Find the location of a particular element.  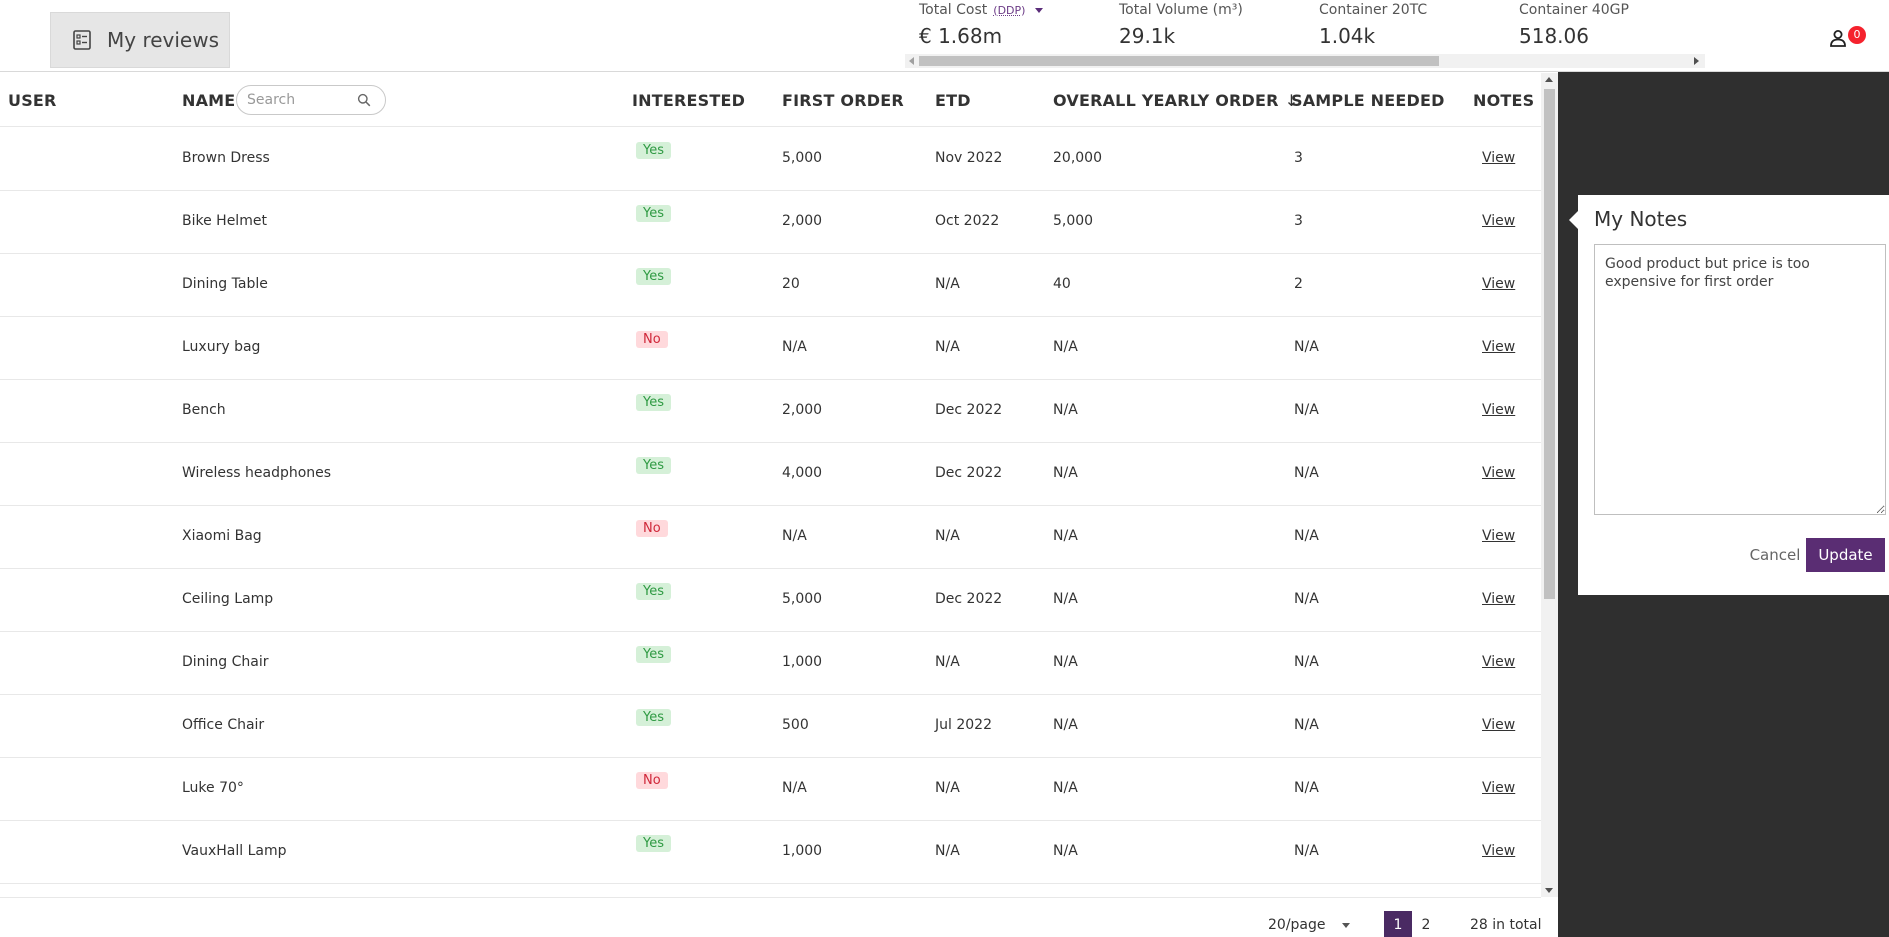

search-input is located at coordinates (302, 100).